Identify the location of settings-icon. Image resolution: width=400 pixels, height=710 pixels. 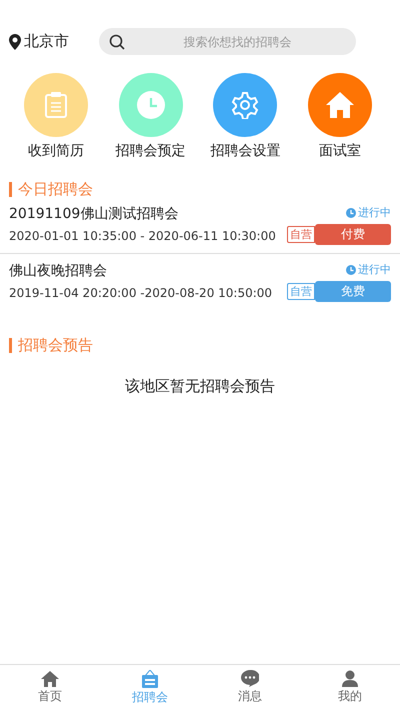
(245, 105).